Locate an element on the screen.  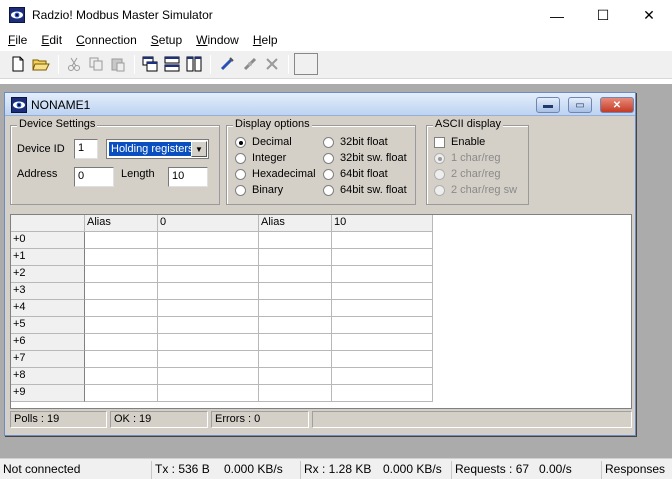
chevron-down-icon: ▼ is located at coordinates (199, 149).